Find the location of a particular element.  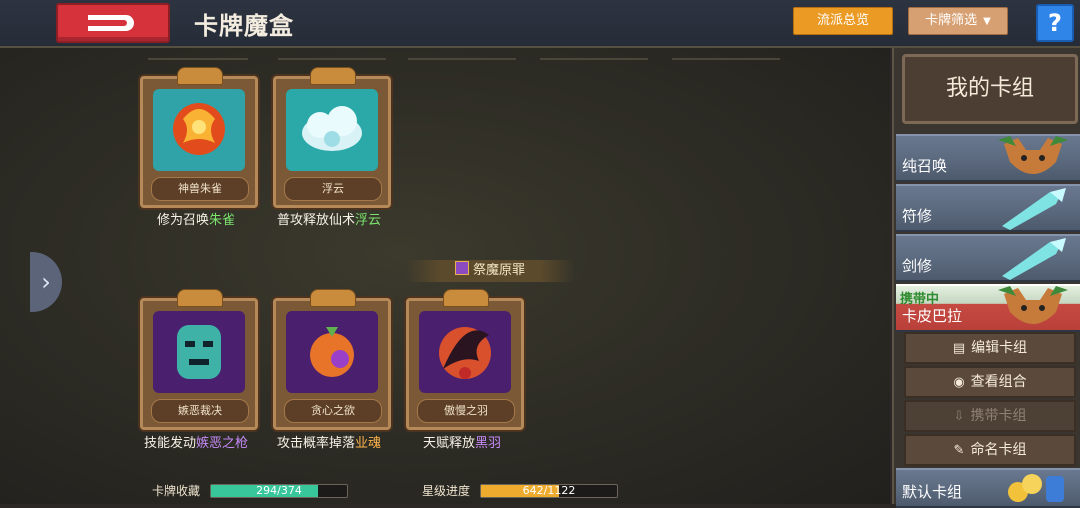

edit-deck-label: 编辑卡组 is located at coordinates (999, 348).